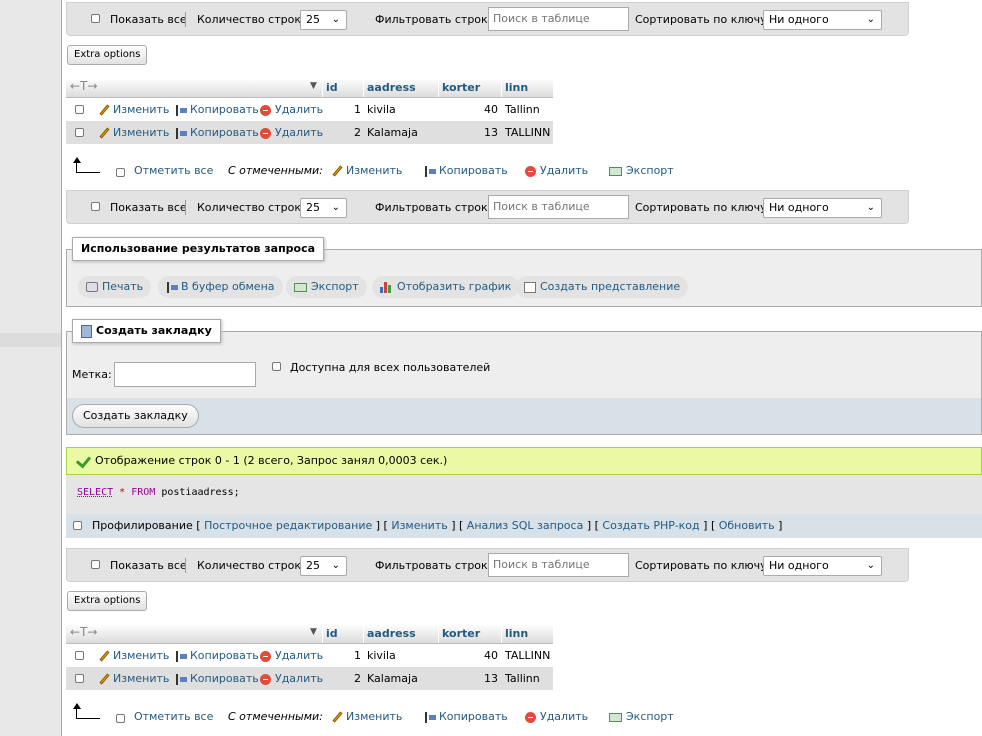  What do you see at coordinates (300, 287) in the screenshot?
I see `export-icon` at bounding box center [300, 287].